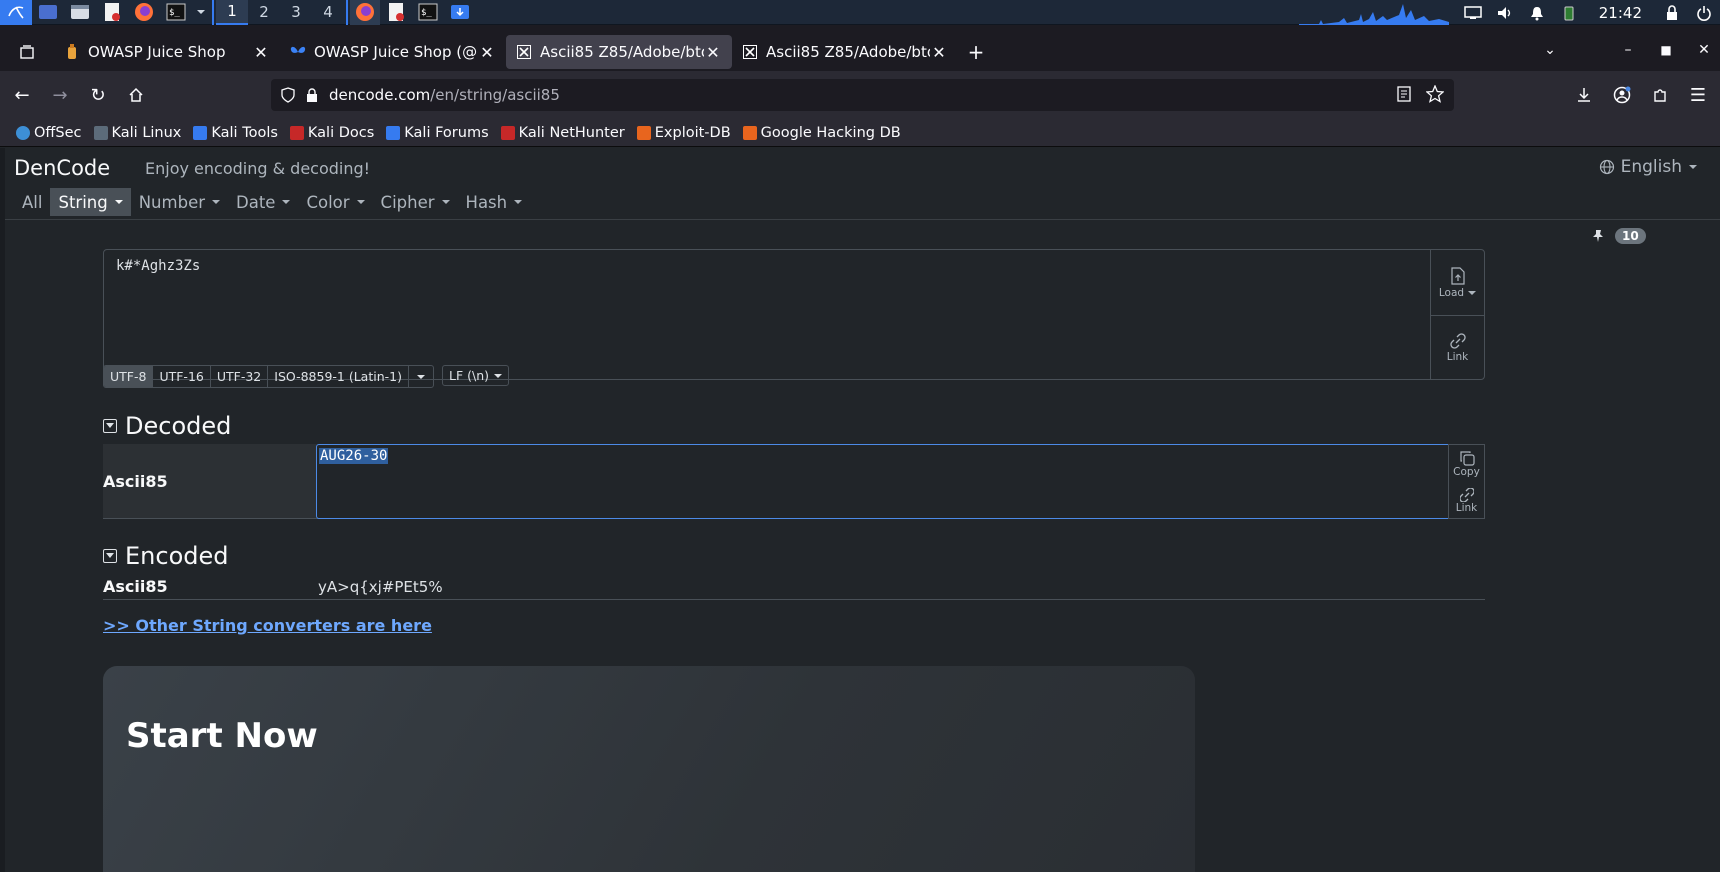 Image resolution: width=1720 pixels, height=872 pixels. I want to click on menu-color: Color, so click(335, 202).